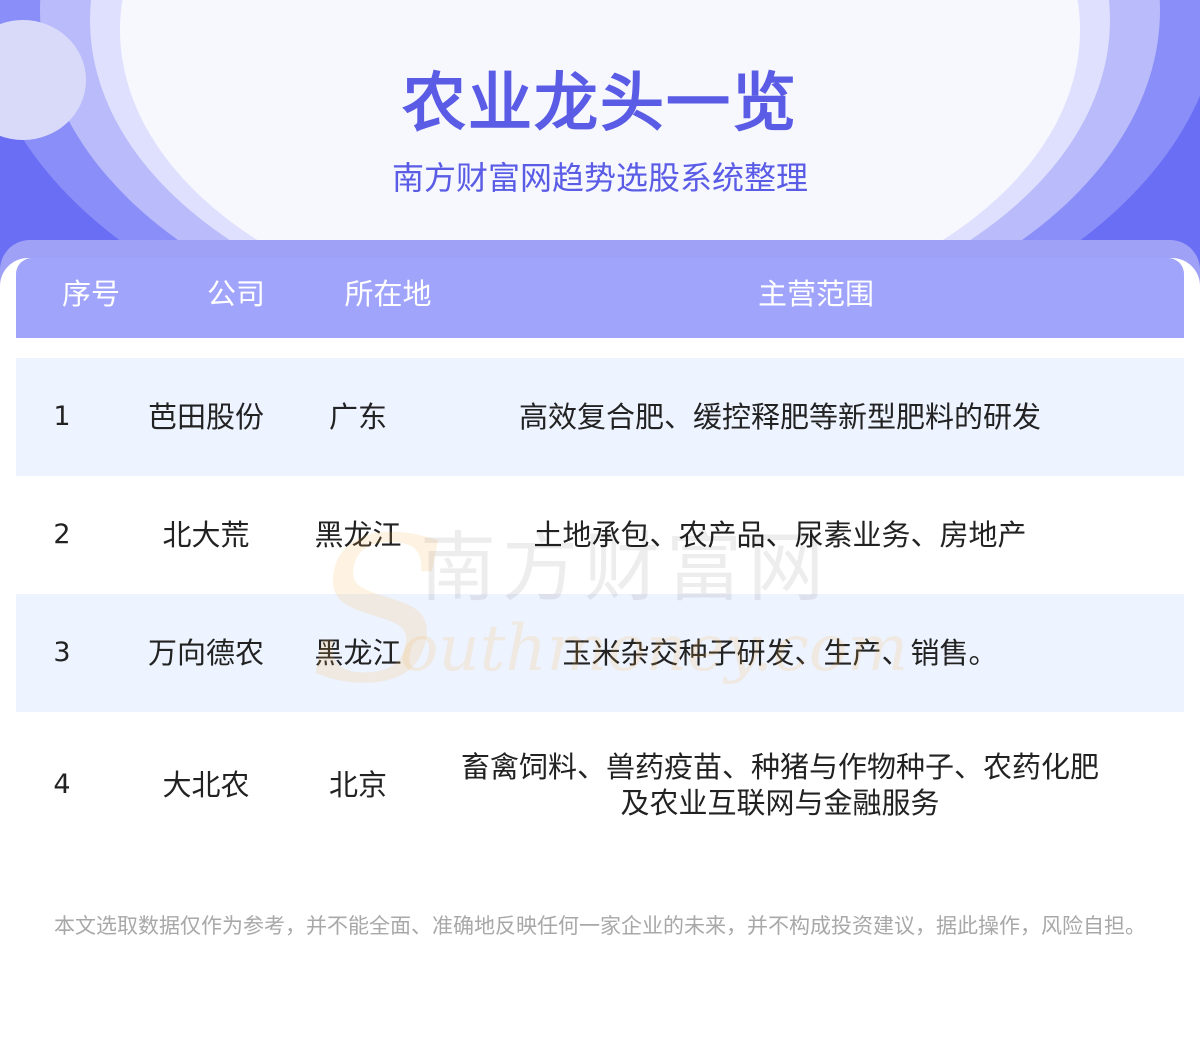 The height and width of the screenshot is (1050, 1200). Describe the element at coordinates (780, 653) in the screenshot. I see `row-business: 玉米杂交种子研发、生产、销售。` at that location.